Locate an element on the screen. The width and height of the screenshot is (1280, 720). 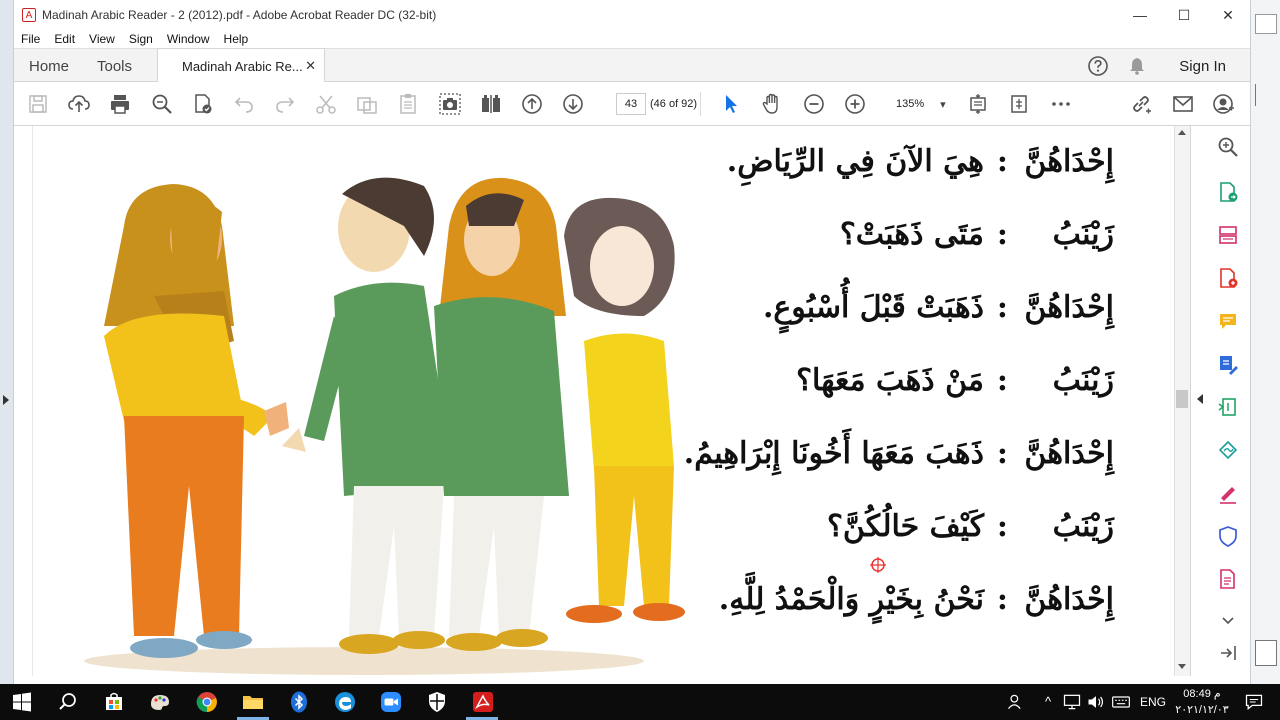
store-icon is located at coordinates (114, 702).